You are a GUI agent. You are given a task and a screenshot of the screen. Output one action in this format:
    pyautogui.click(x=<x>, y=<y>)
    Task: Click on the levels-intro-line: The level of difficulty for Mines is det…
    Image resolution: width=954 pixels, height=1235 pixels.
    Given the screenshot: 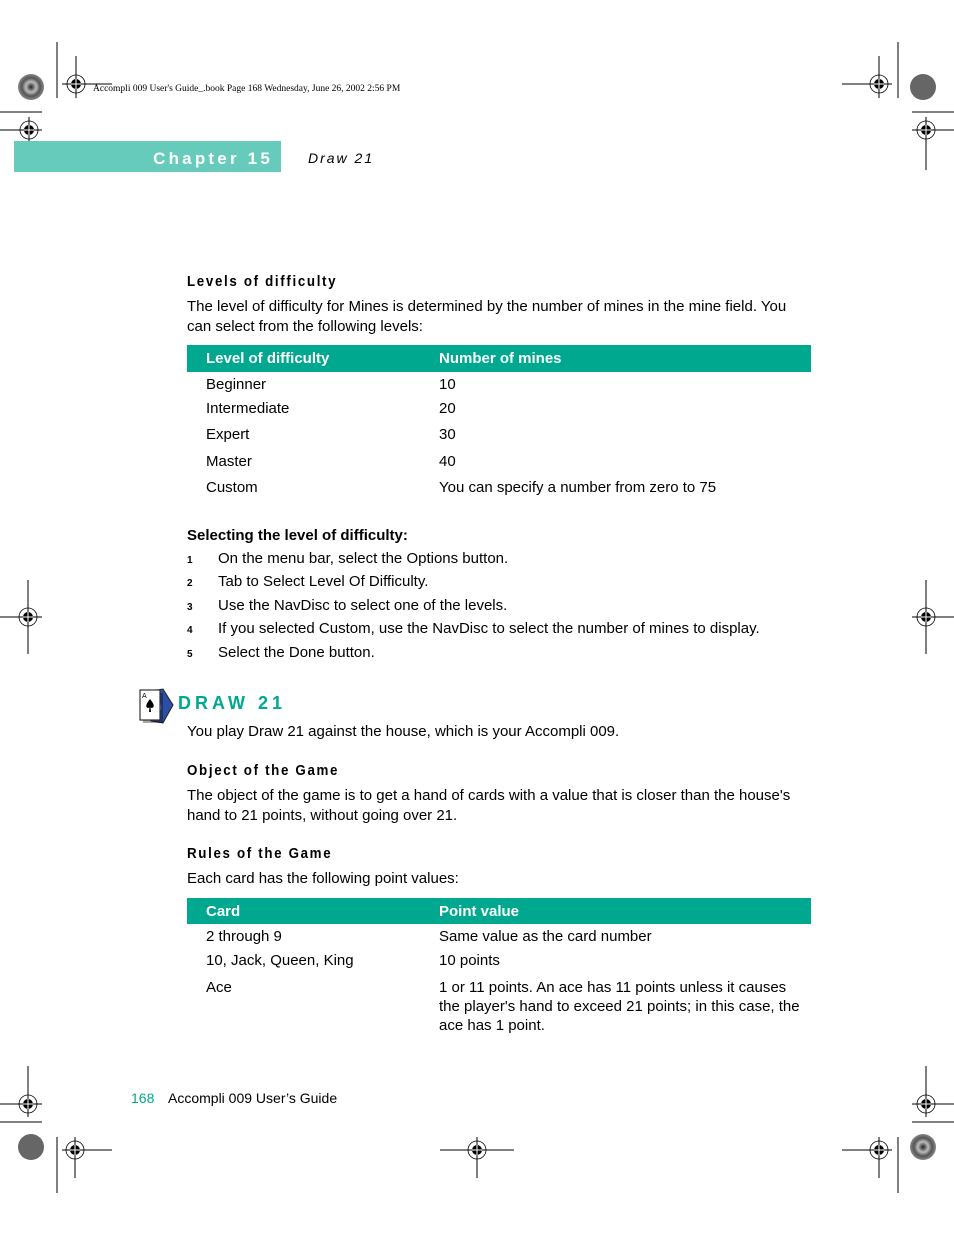 What is the action you would take?
    pyautogui.click(x=487, y=306)
    